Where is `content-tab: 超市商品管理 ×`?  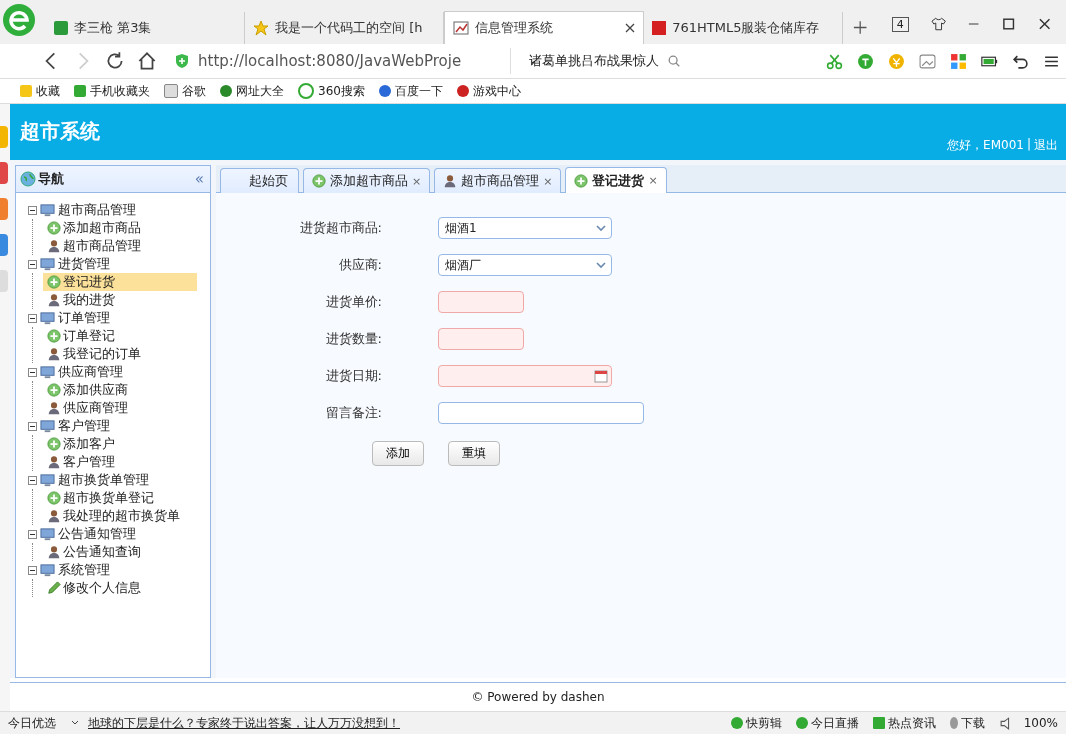
content-tab: 超市商品管理 × is located at coordinates (498, 180).